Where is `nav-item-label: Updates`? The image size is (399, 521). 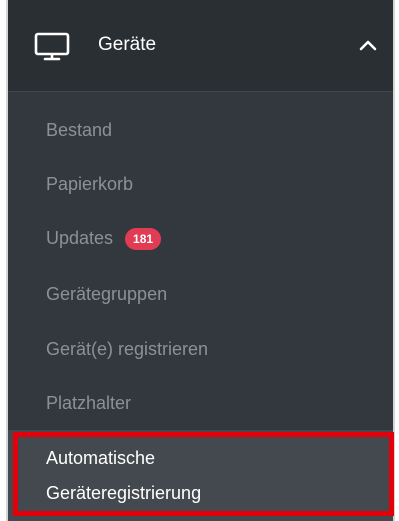 nav-item-label: Updates is located at coordinates (80, 238).